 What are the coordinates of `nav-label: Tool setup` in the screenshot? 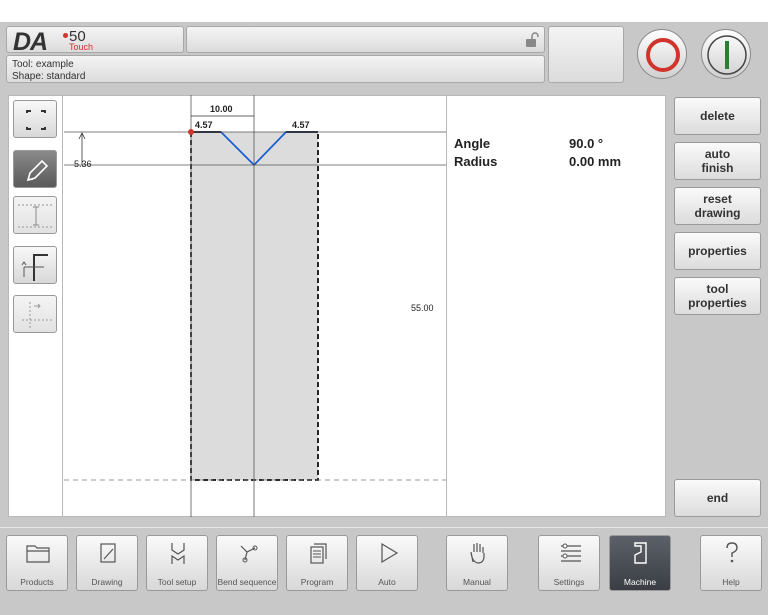 It's located at (177, 582).